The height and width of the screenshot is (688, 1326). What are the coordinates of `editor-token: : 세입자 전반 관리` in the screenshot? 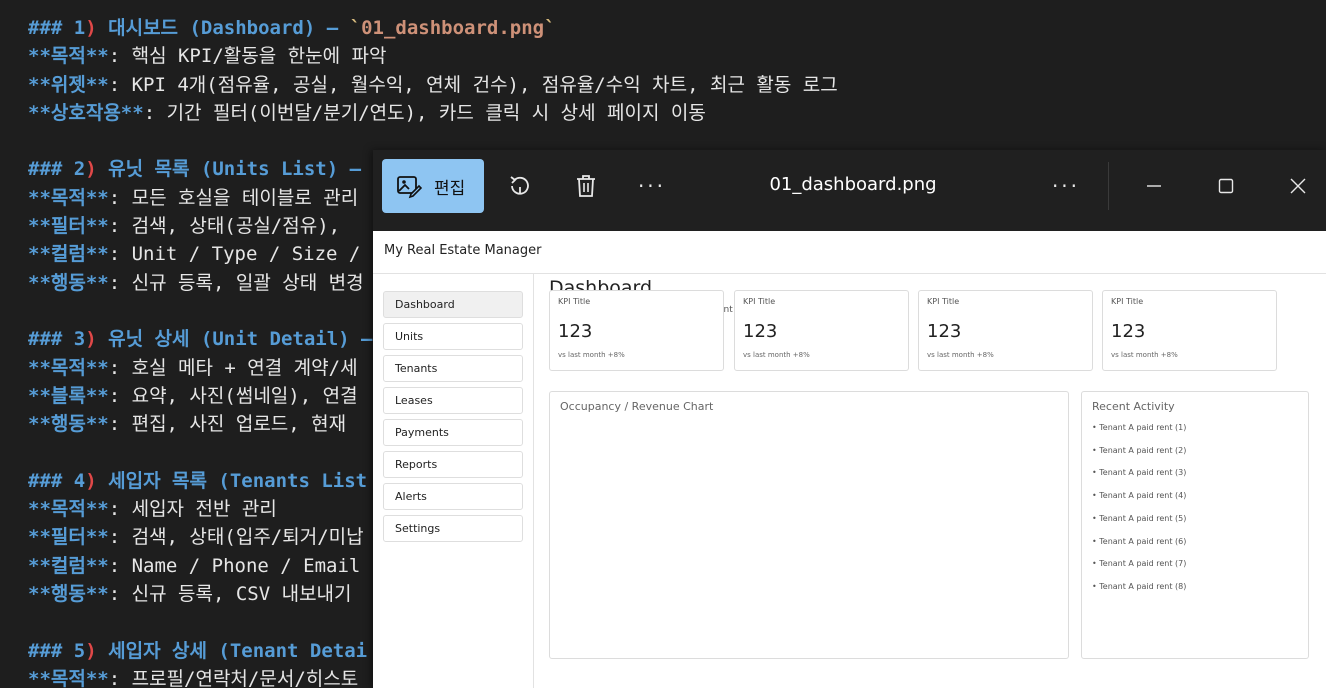 It's located at (192, 509).